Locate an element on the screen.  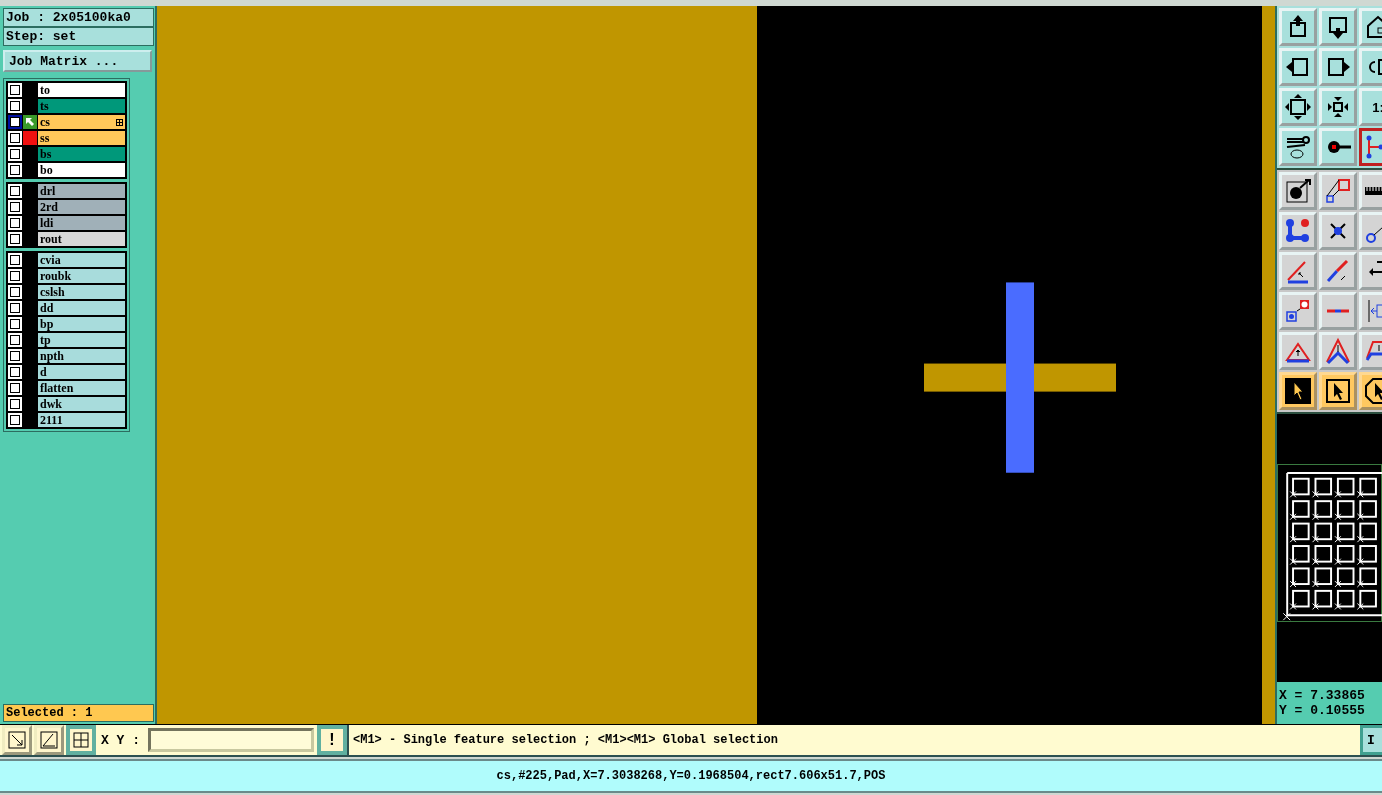
probe-tool is located at coordinates (1338, 147).